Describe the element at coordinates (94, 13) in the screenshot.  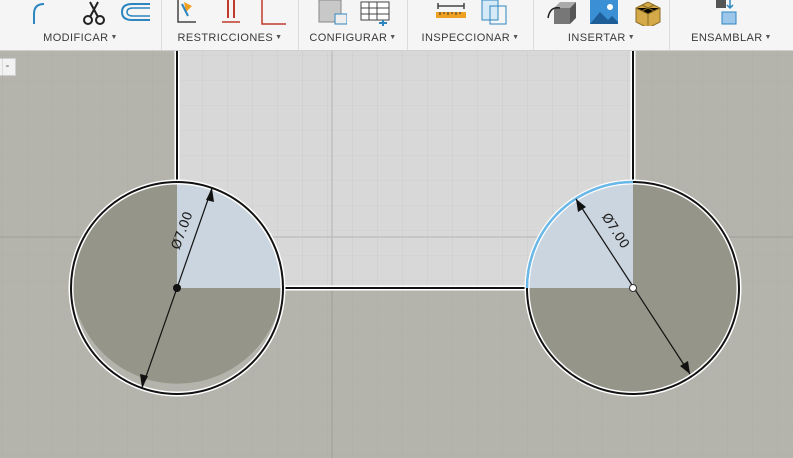
I see `trim-icon` at that location.